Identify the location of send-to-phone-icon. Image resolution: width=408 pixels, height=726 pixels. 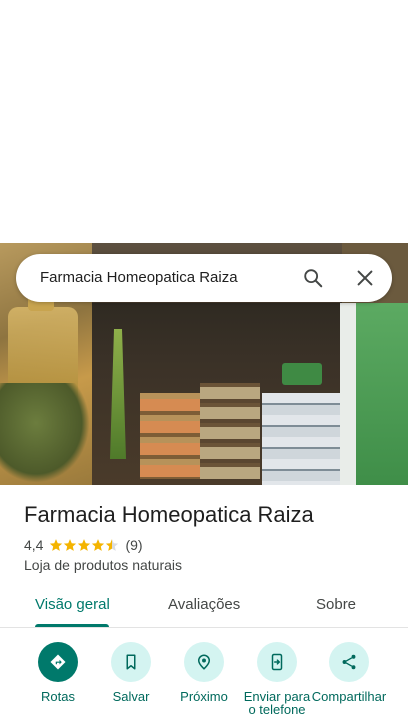
(277, 662).